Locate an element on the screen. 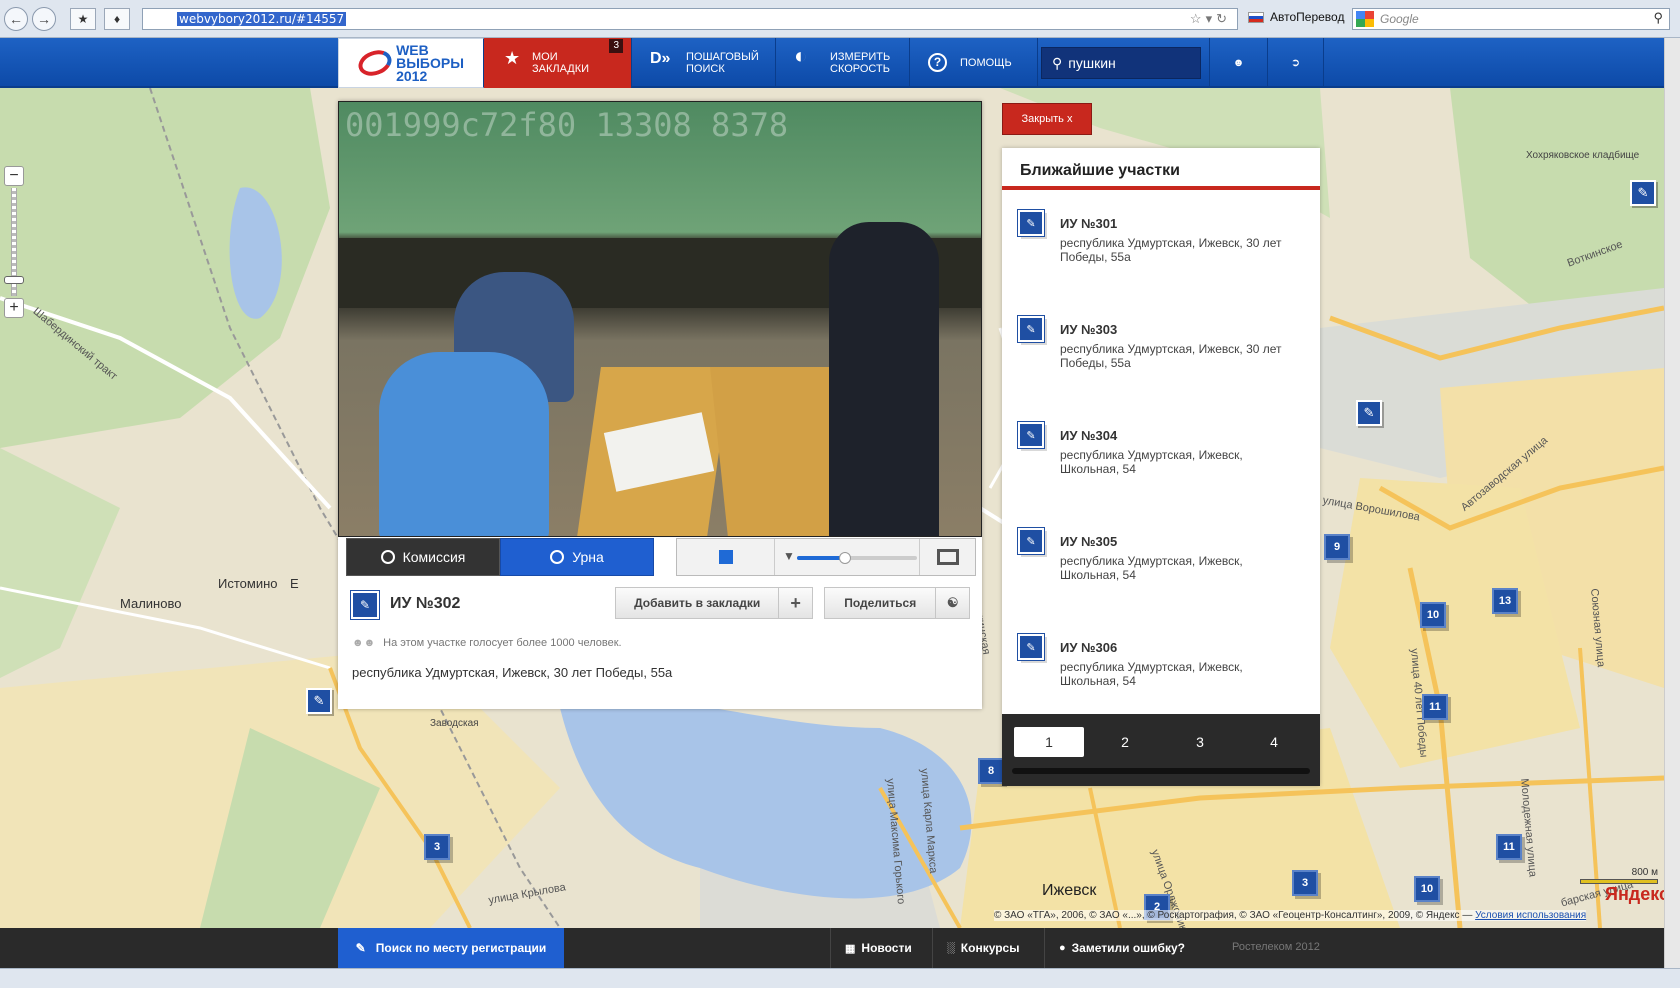  header-search-field: ⚲ is located at coordinates (1121, 63).